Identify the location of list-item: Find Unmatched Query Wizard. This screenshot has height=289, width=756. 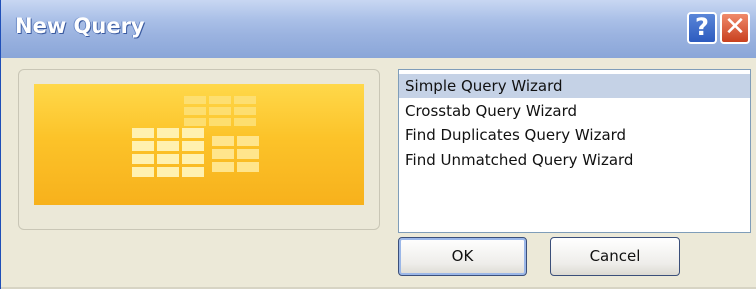
(574, 160).